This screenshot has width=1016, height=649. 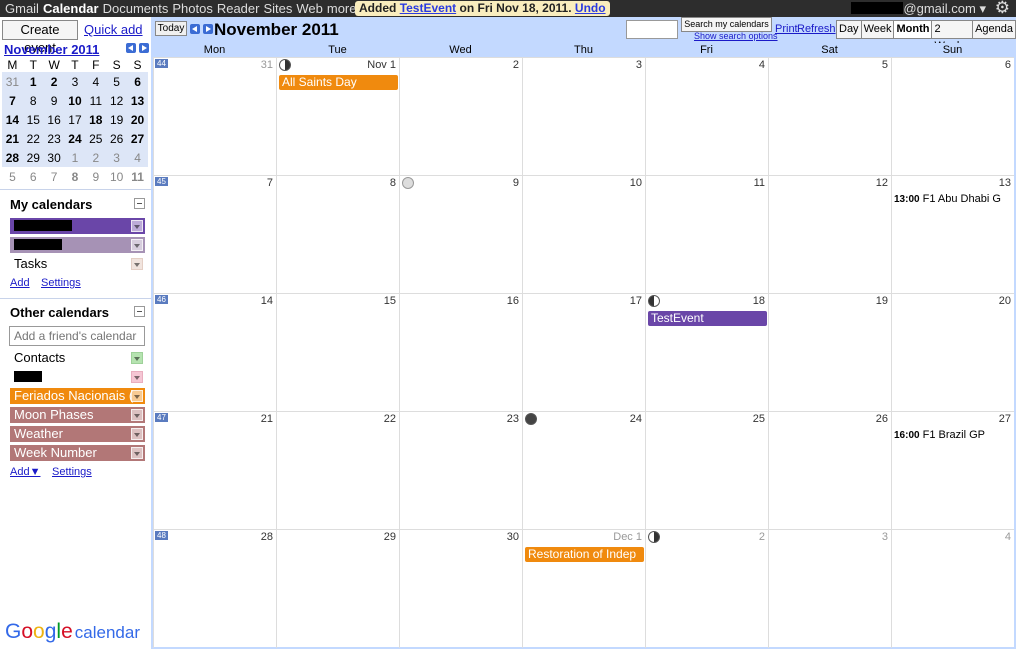 I want to click on day-number: 15, so click(x=390, y=301).